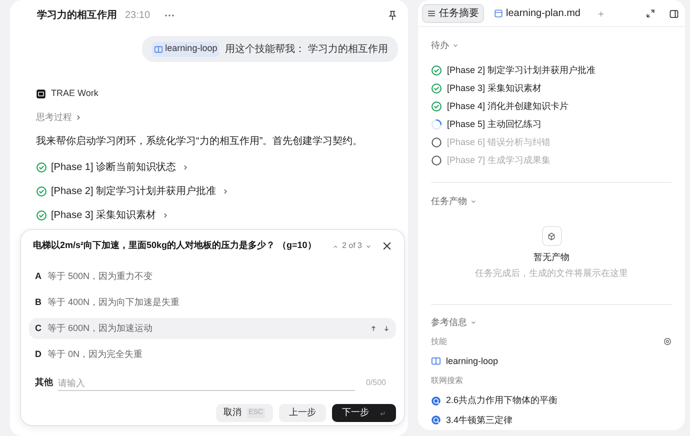 This screenshot has width=690, height=436. What do you see at coordinates (212, 328) in the screenshot?
I see `answer-option: C 等于 600N，因为加速运动` at bounding box center [212, 328].